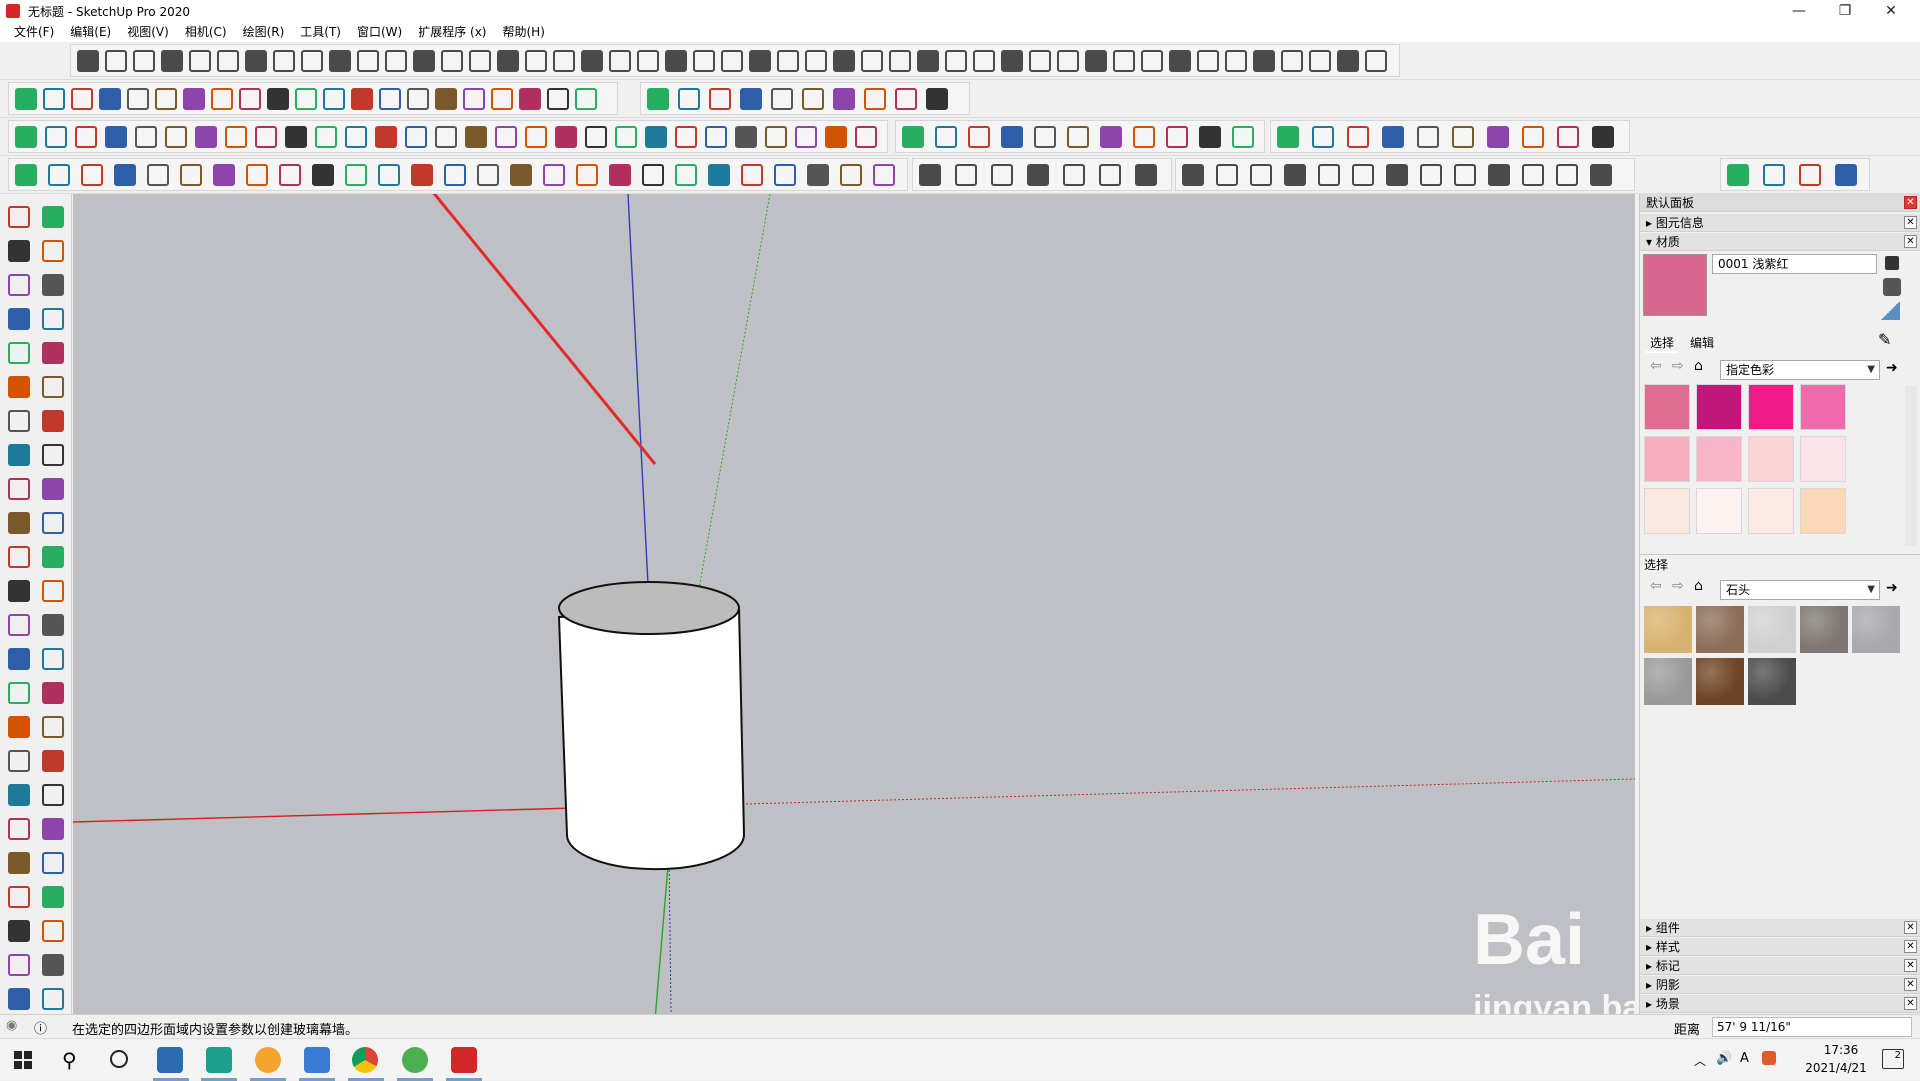  Describe the element at coordinates (148, 32) in the screenshot. I see `menu-view: 视图(V)` at that location.